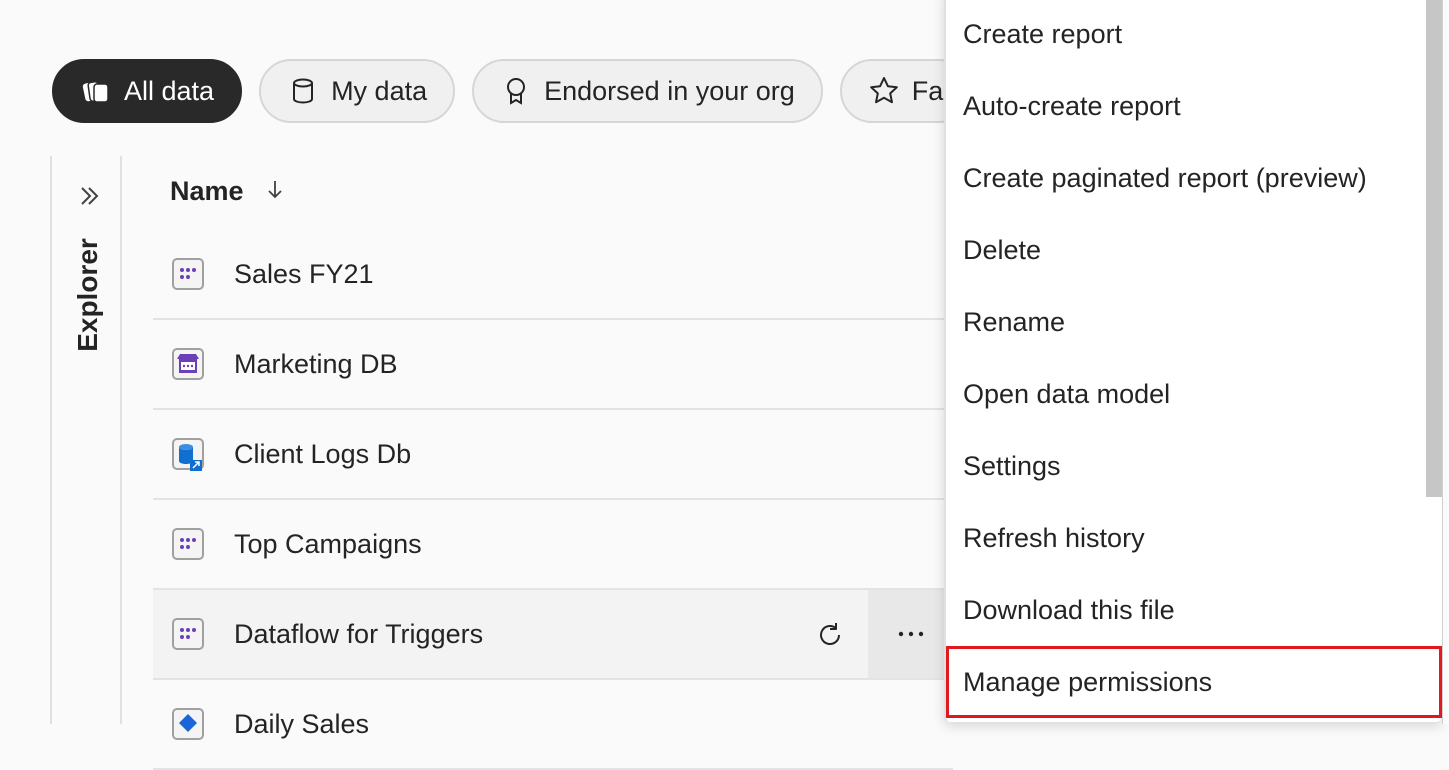  I want to click on datamart-icon, so click(188, 364).